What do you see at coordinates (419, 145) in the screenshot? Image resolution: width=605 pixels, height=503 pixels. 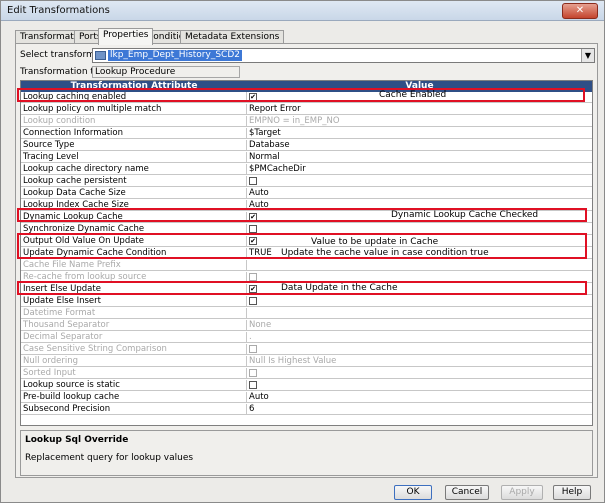 I see `property-value: Database` at bounding box center [419, 145].